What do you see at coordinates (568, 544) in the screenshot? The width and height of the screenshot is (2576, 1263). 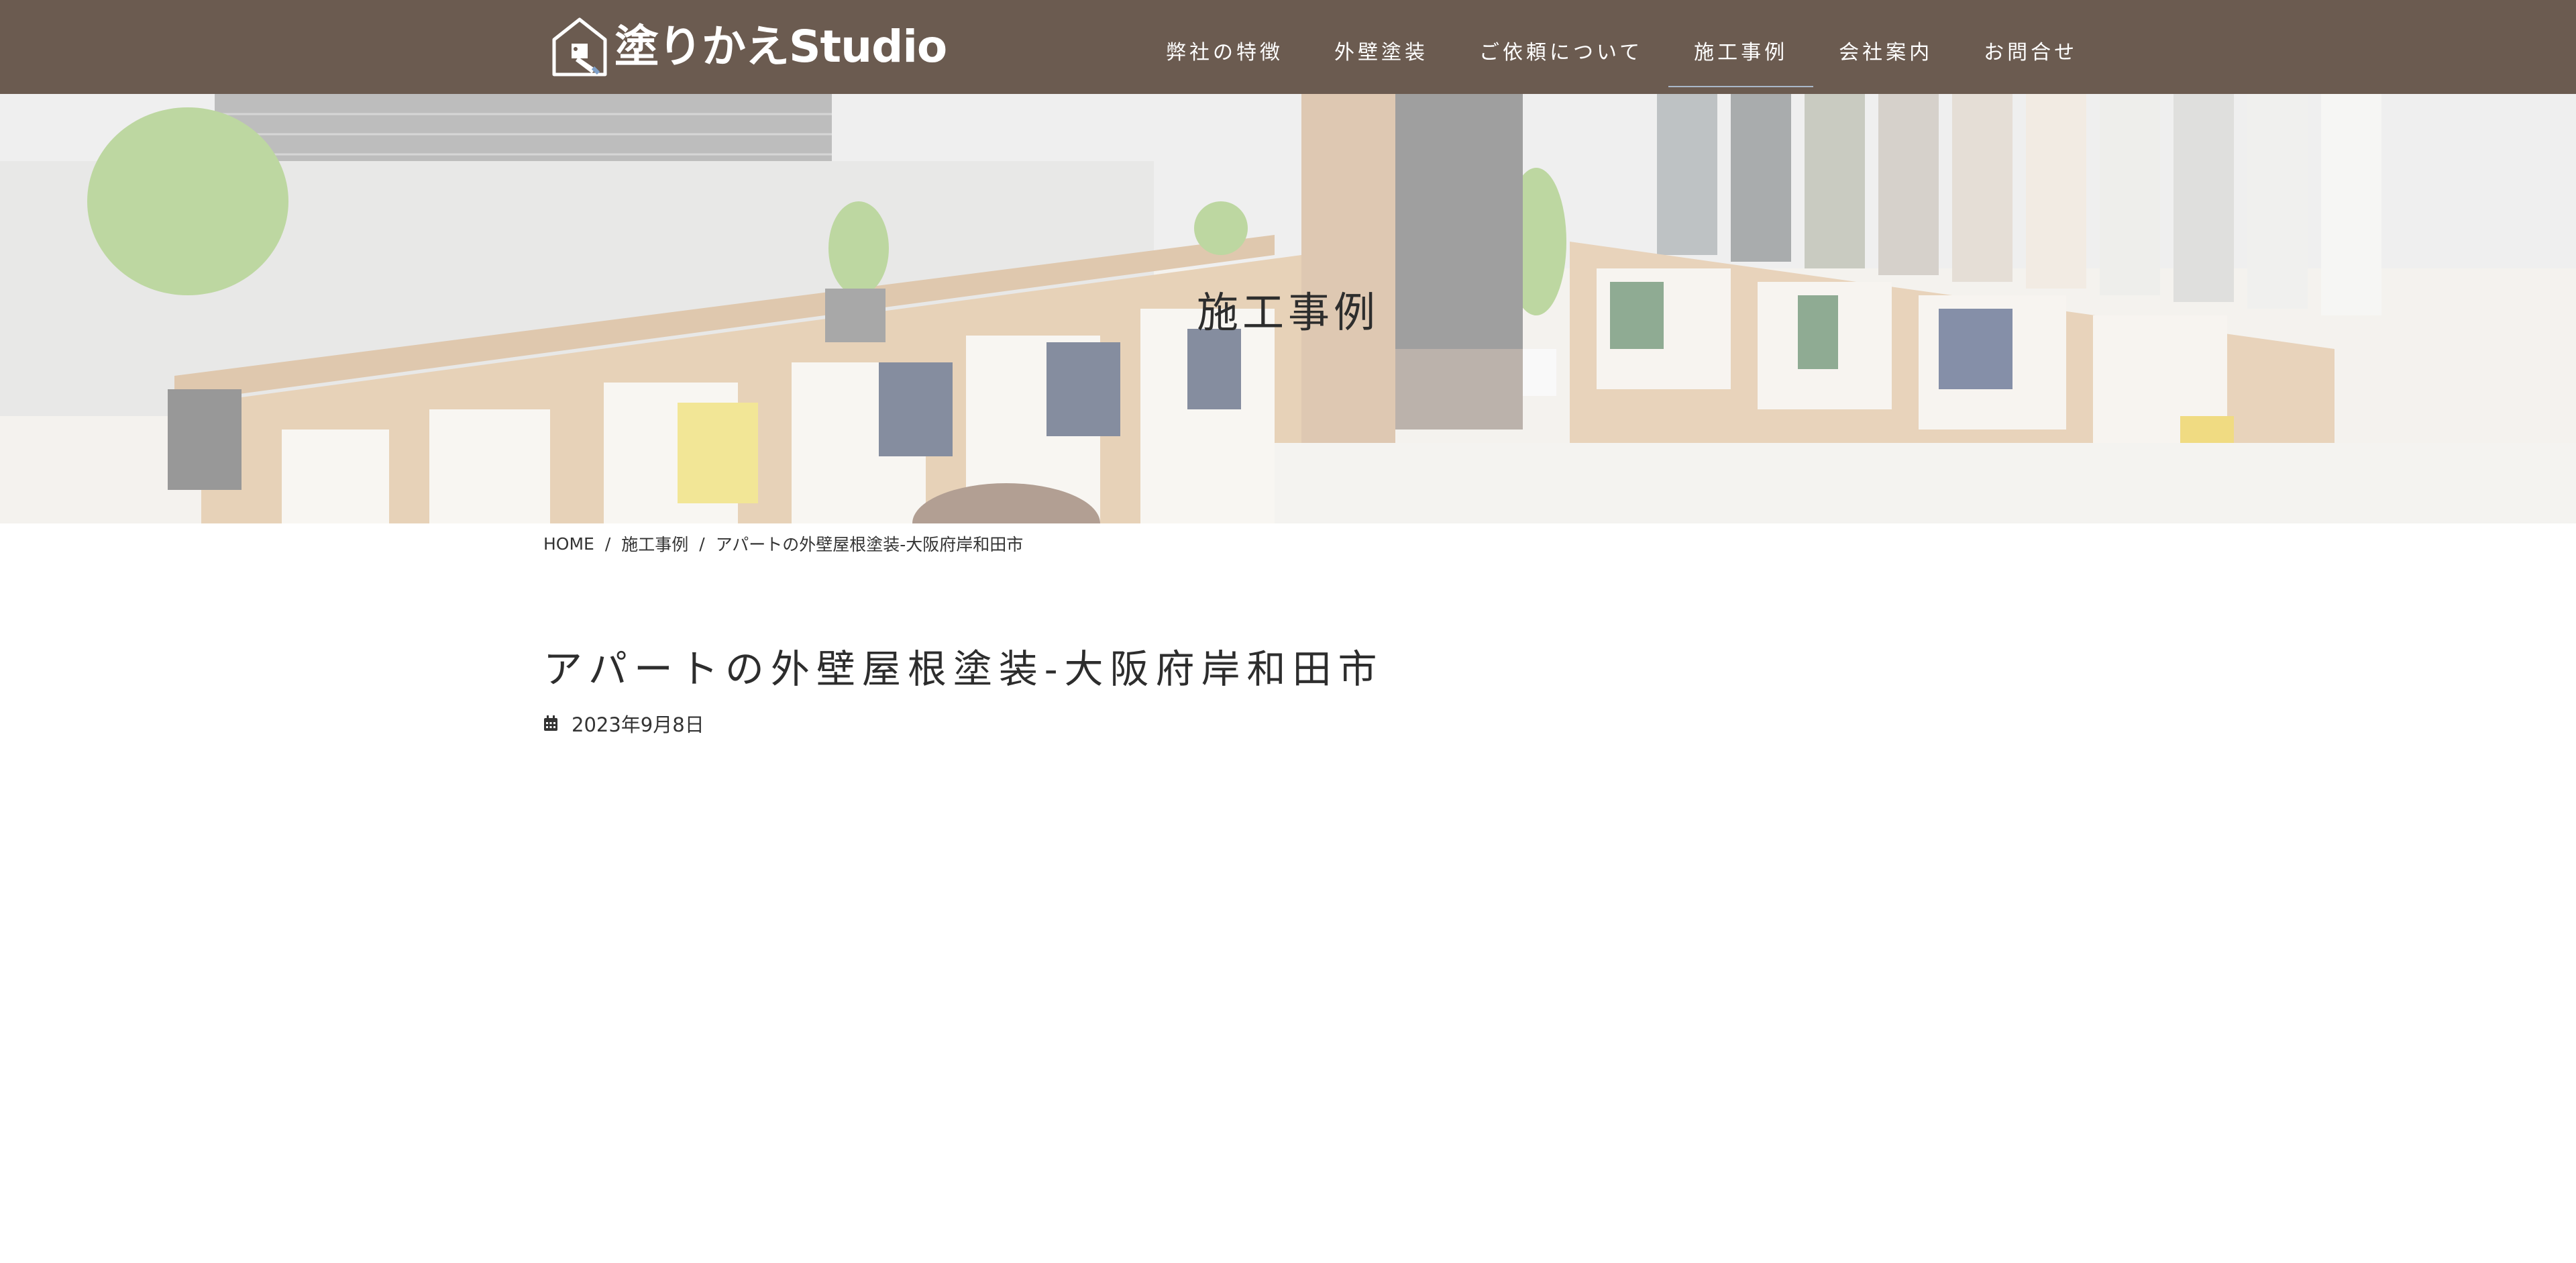 I see `breadcrumb-home-link: HOME` at bounding box center [568, 544].